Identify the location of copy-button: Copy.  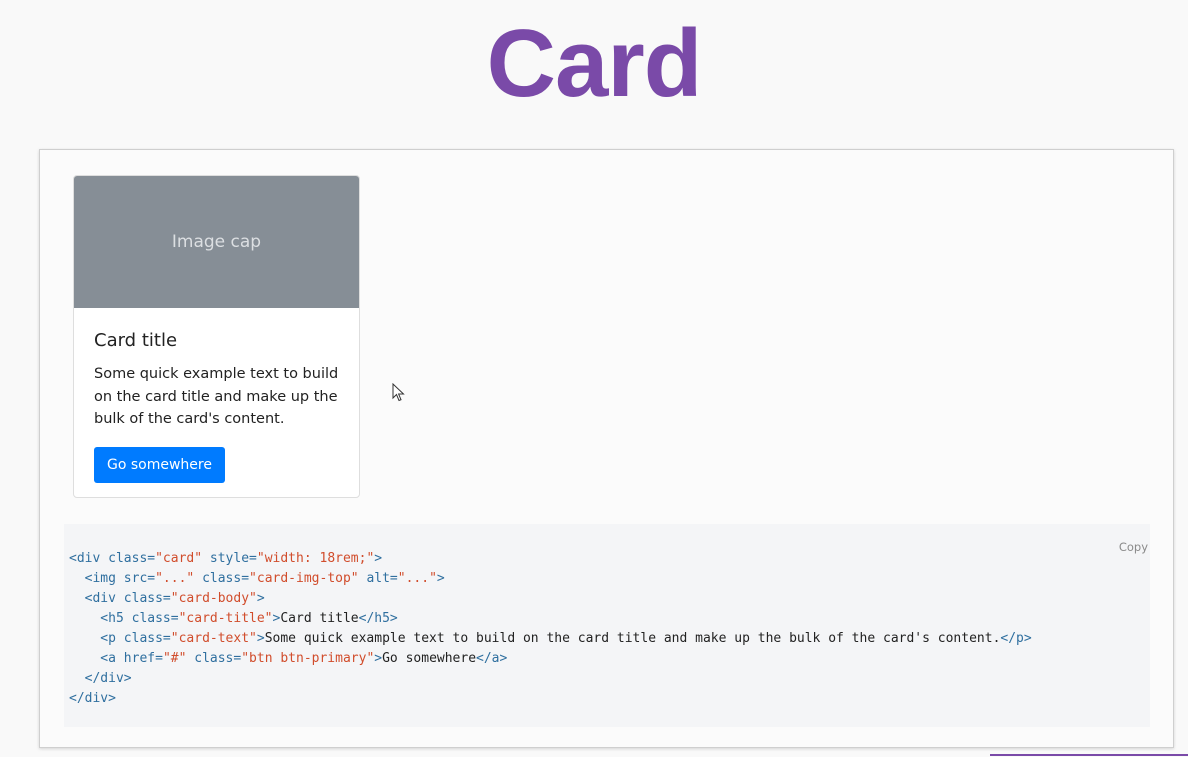
(1133, 547).